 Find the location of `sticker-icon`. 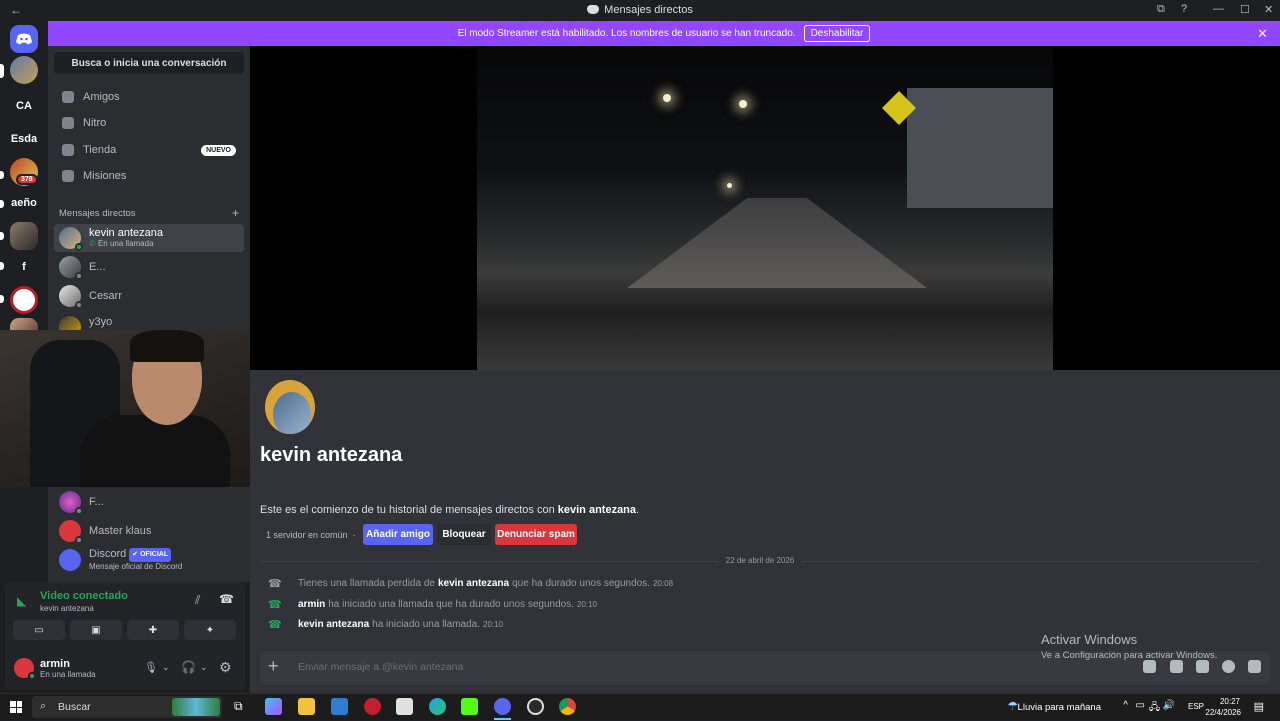

sticker-icon is located at coordinates (1202, 666).